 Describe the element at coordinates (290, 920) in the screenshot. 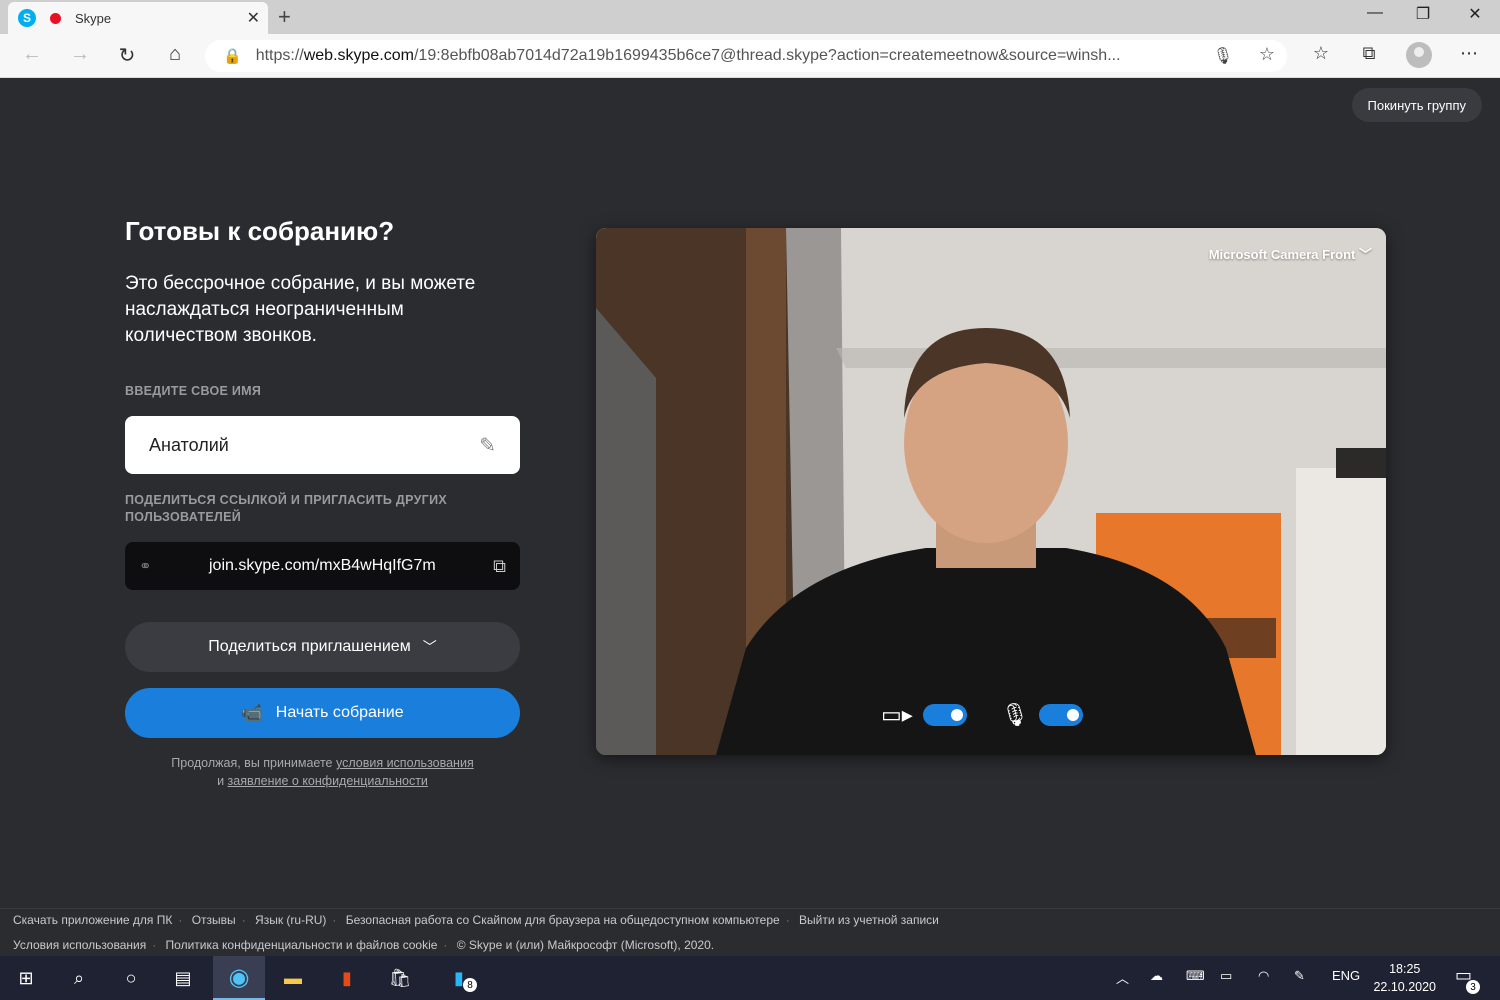

I see `footer-language-link: Язык (ru-RU)` at that location.